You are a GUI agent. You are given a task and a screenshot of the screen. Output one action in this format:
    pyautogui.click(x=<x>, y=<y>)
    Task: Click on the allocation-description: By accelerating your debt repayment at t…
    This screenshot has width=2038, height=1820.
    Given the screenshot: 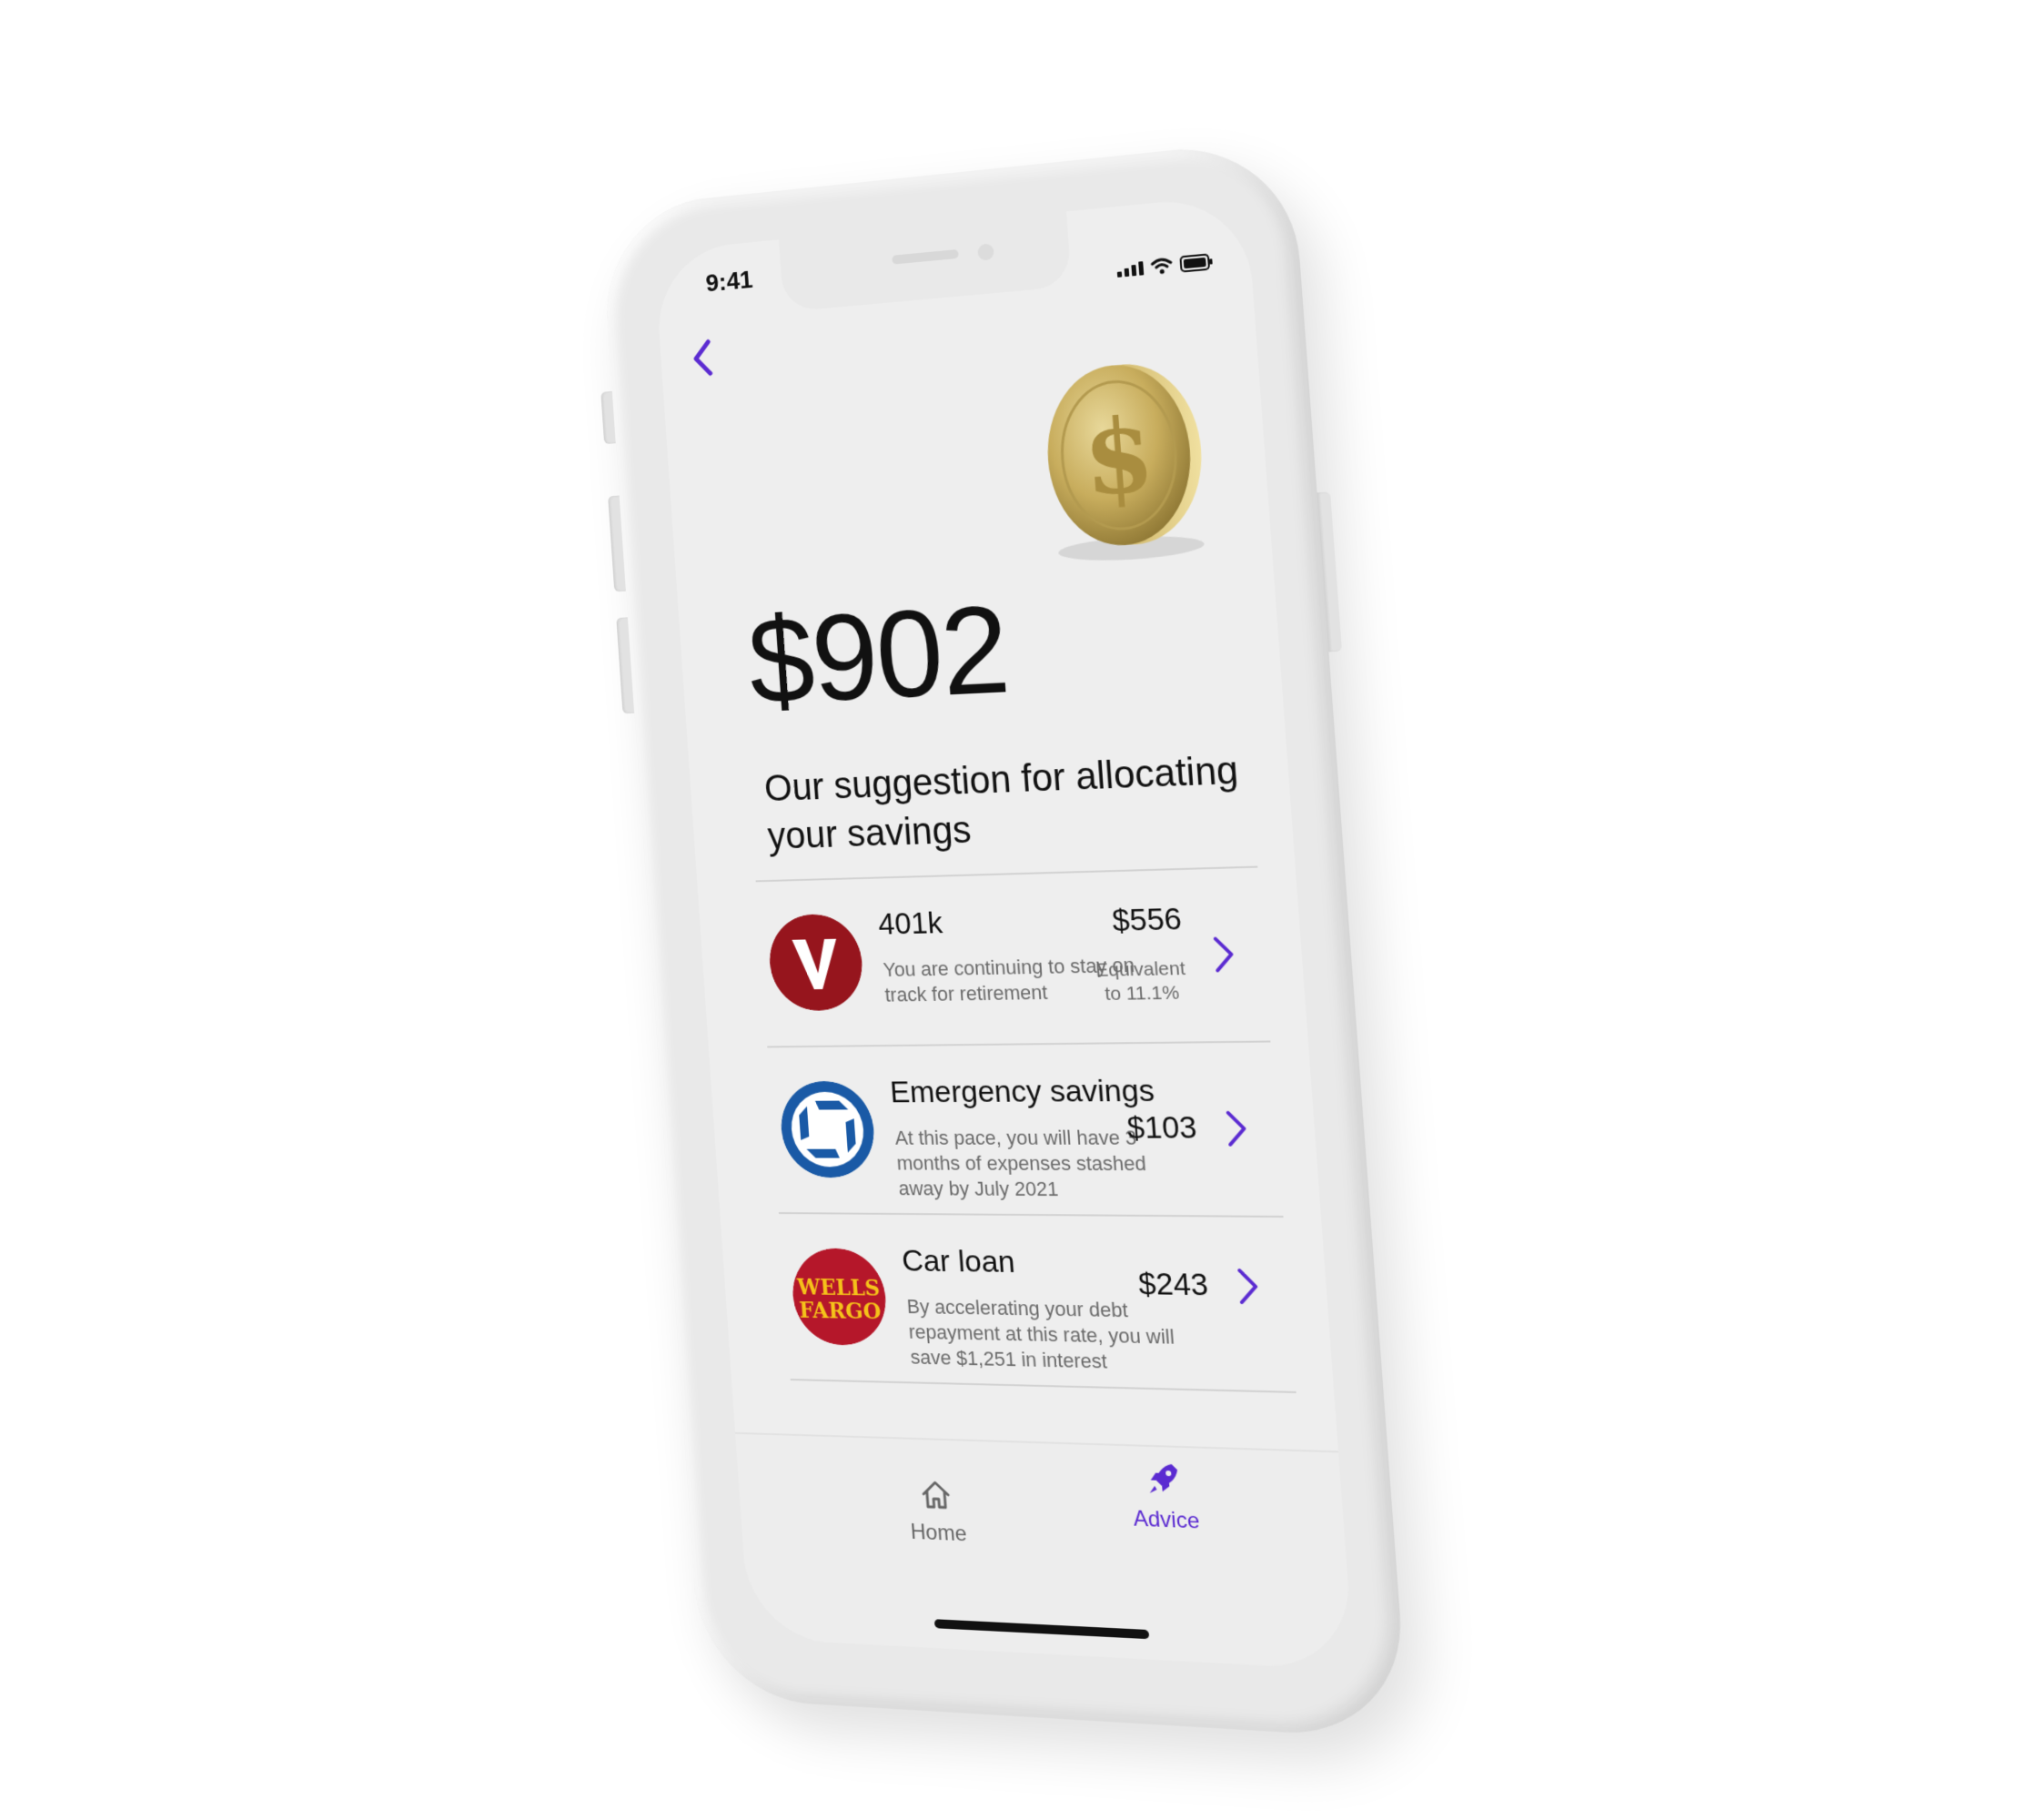 What is the action you would take?
    pyautogui.click(x=1040, y=1334)
    